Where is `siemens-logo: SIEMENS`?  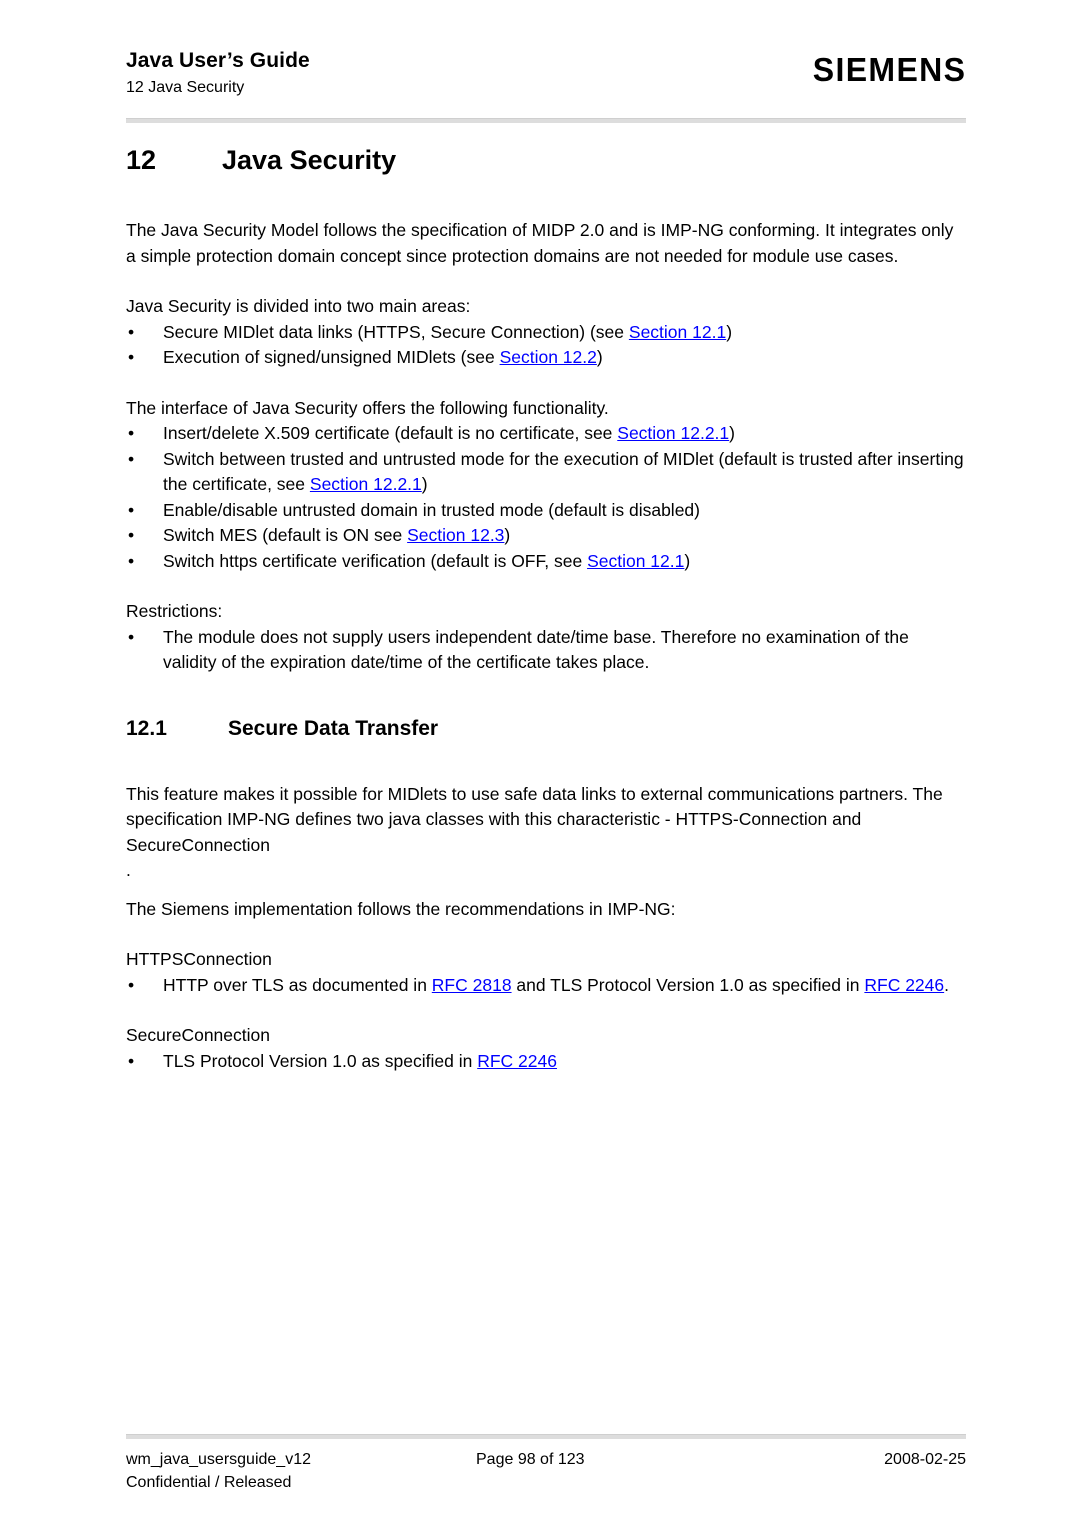
siemens-logo: SIEMENS is located at coordinates (889, 69).